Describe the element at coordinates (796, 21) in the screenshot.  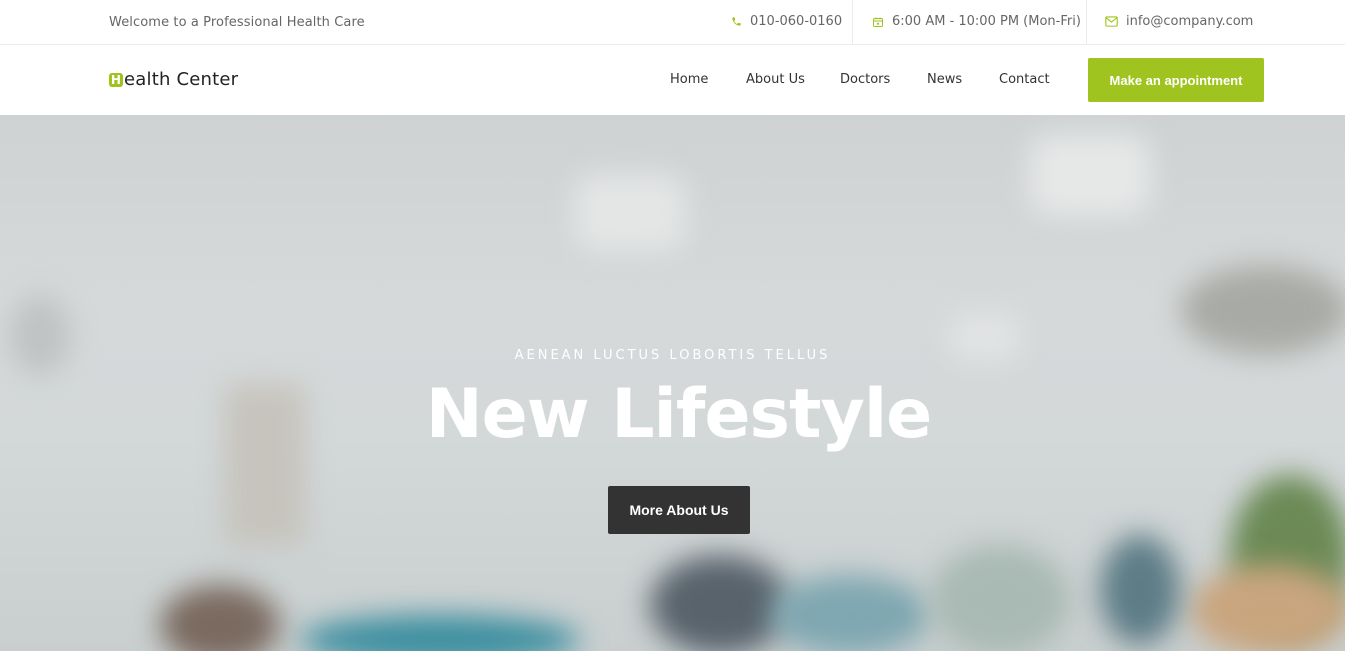
I see `phone-number: 010-060-0160` at that location.